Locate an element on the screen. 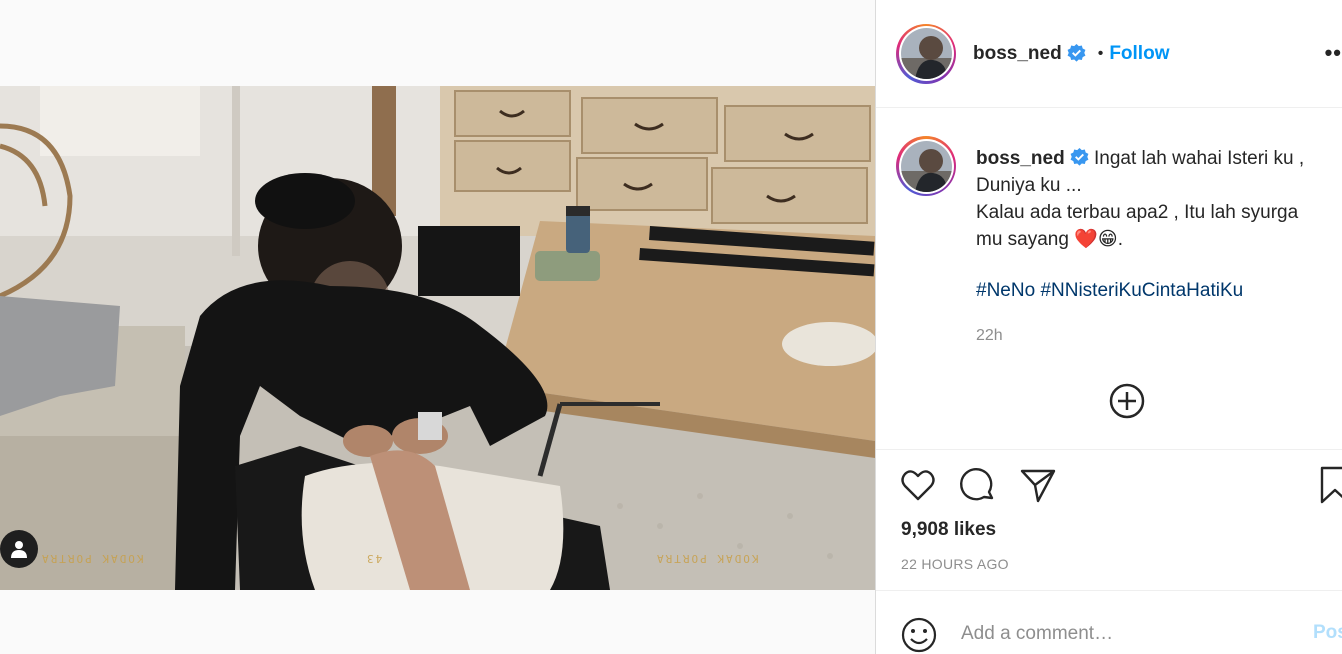  hashtag-link: #NNisteriKuCintaHatiKu is located at coordinates (1141, 290).